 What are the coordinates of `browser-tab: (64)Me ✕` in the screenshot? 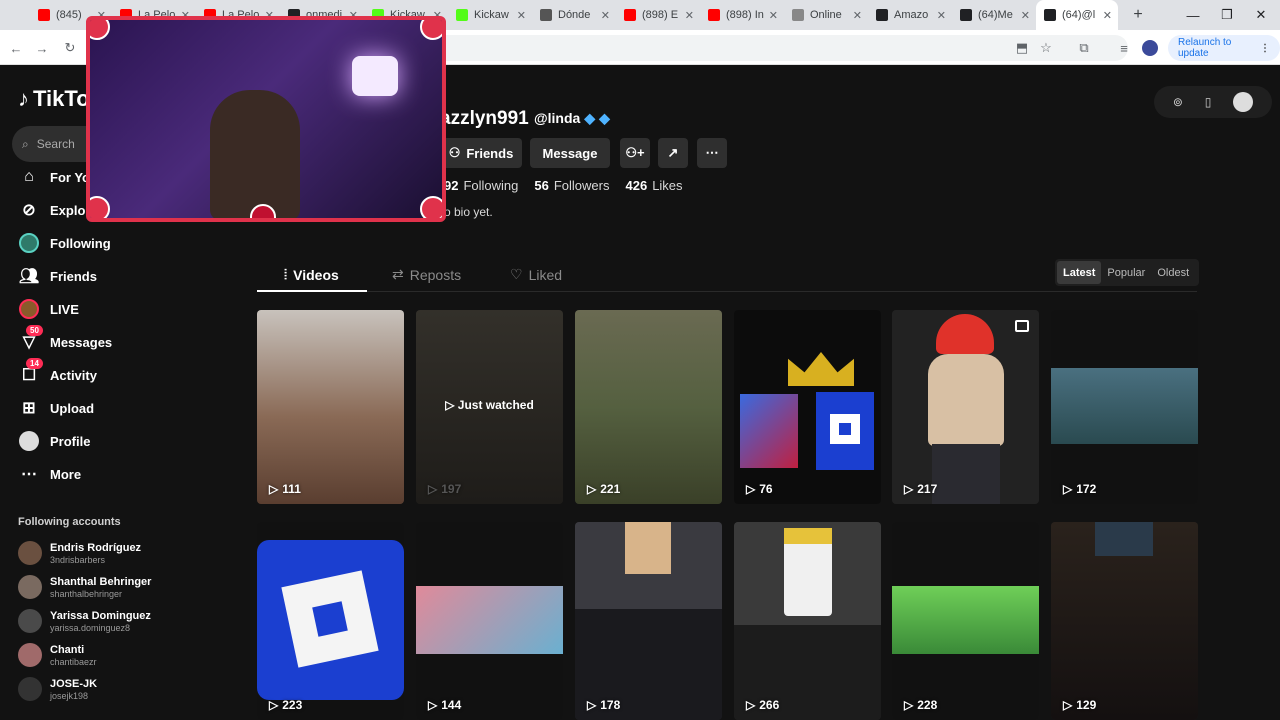 It's located at (994, 15).